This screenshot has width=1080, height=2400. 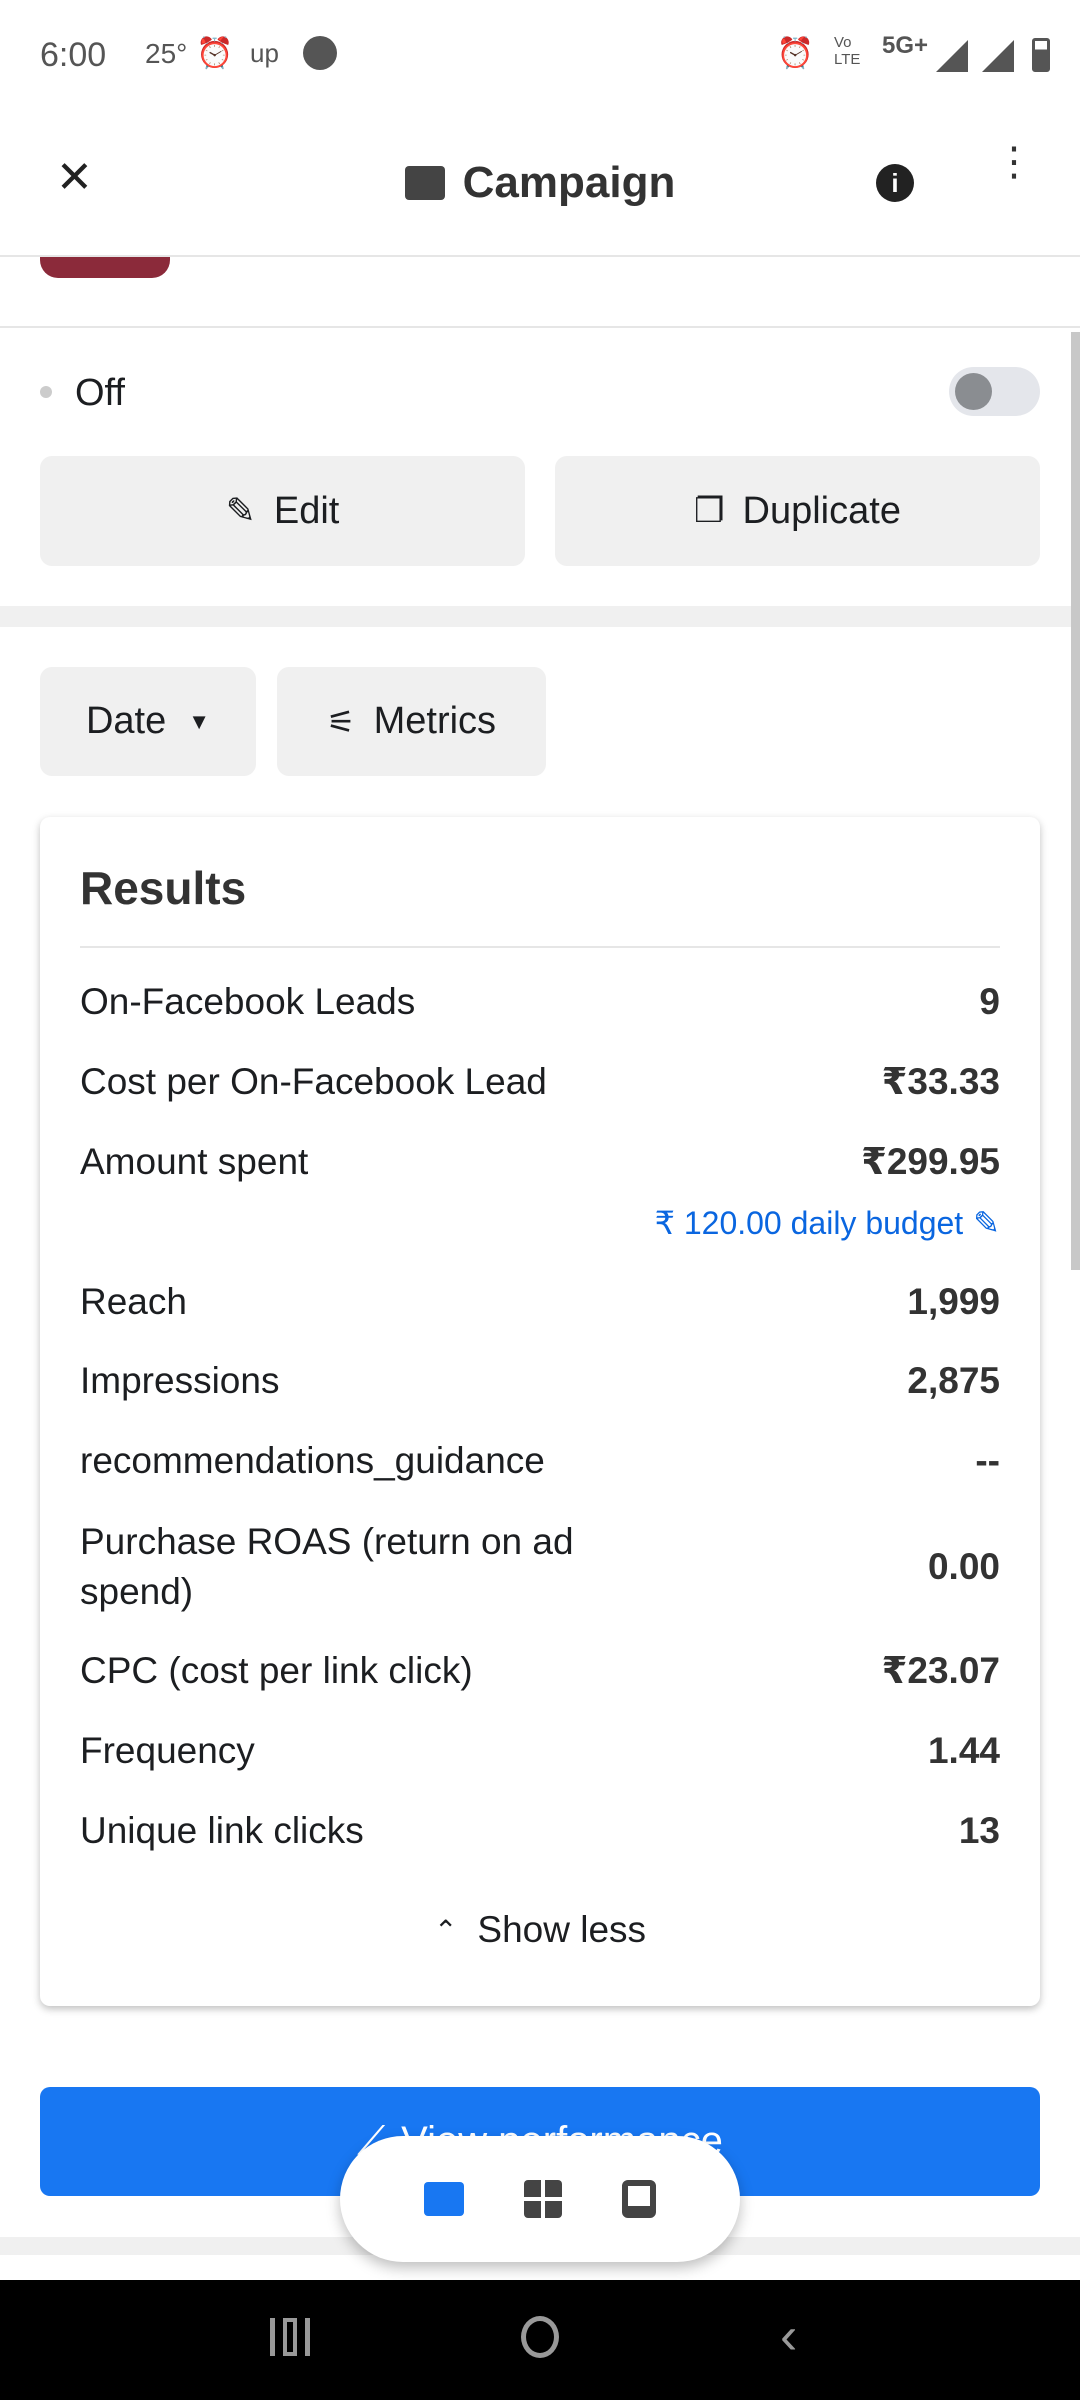 I want to click on phone-icon, so click(x=320, y=53).